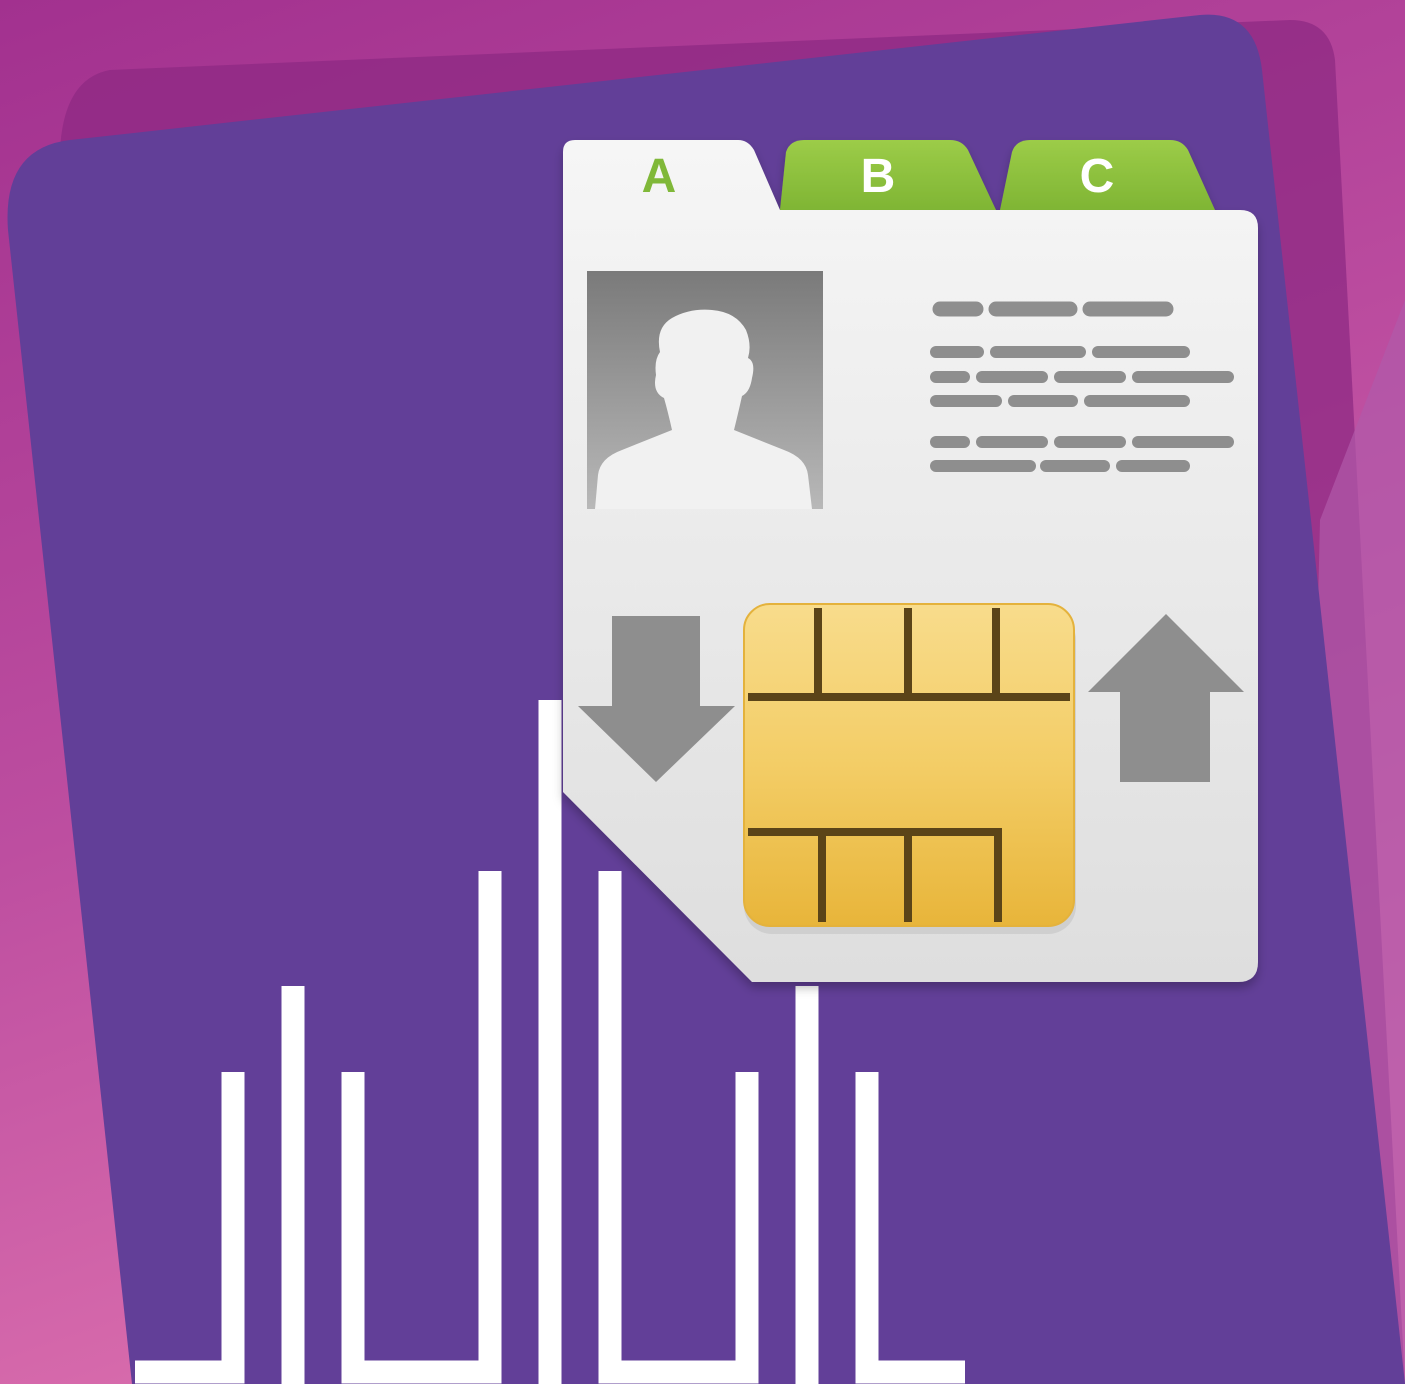 This screenshot has width=1405, height=1384. Describe the element at coordinates (659, 176) in the screenshot. I see `tab-a-label: A` at that location.